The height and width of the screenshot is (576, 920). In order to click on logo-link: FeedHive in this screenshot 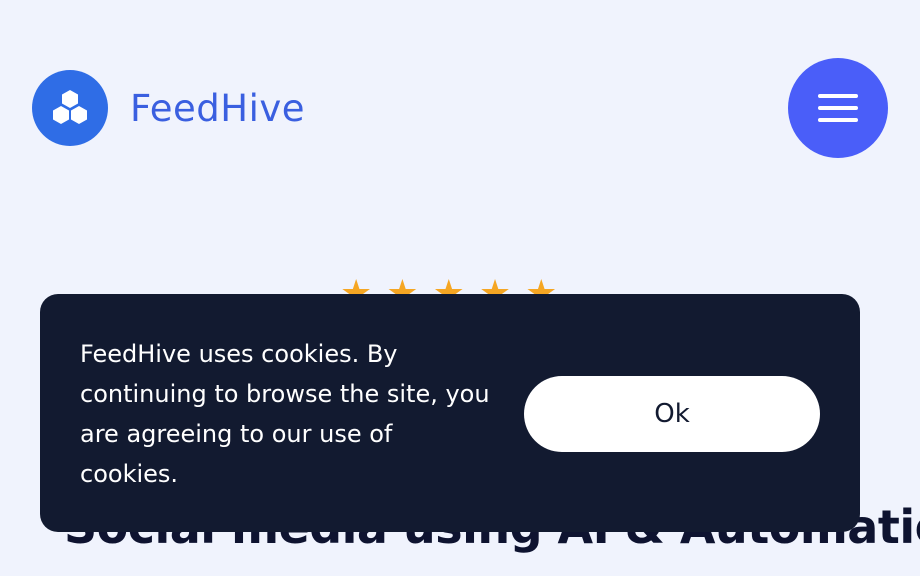, I will do `click(168, 108)`.